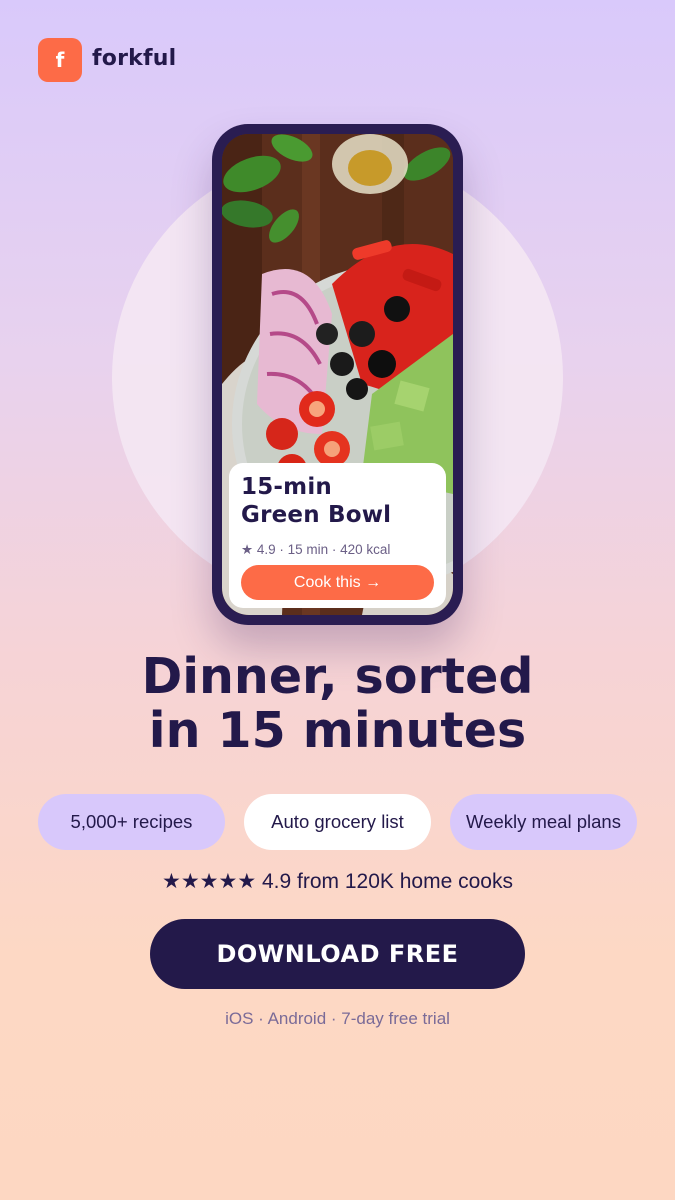  I want to click on feature-chip-recipes: 5,000+ recipes, so click(131, 822).